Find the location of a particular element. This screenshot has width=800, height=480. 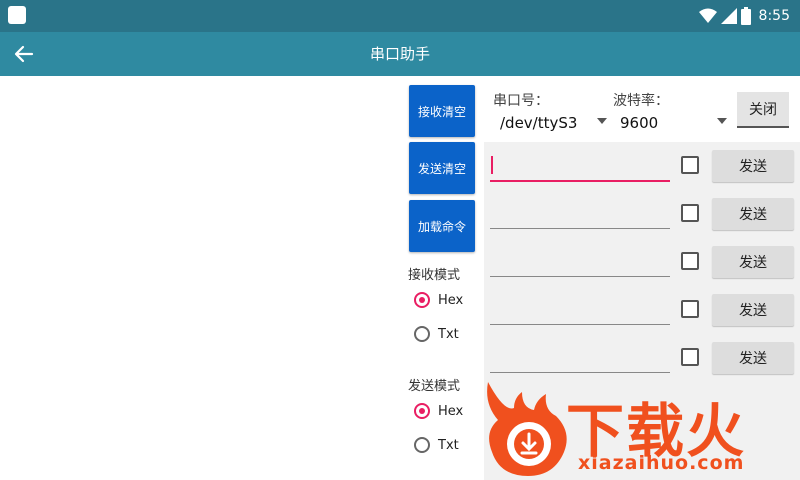

send-mode-hex-radio: Hex is located at coordinates (438, 411).